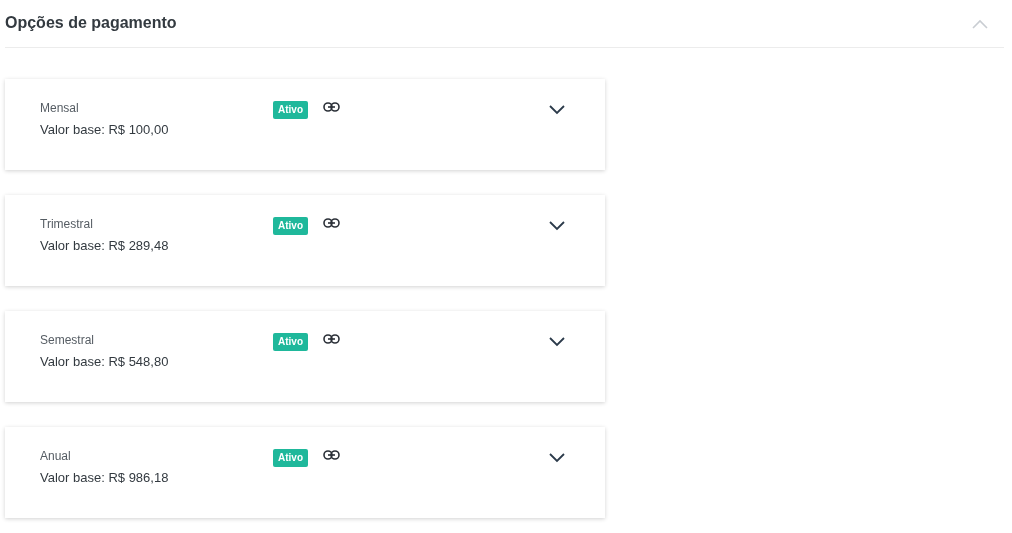  Describe the element at coordinates (105, 362) in the screenshot. I see `base-price: Valor base: R$ 548,80` at that location.